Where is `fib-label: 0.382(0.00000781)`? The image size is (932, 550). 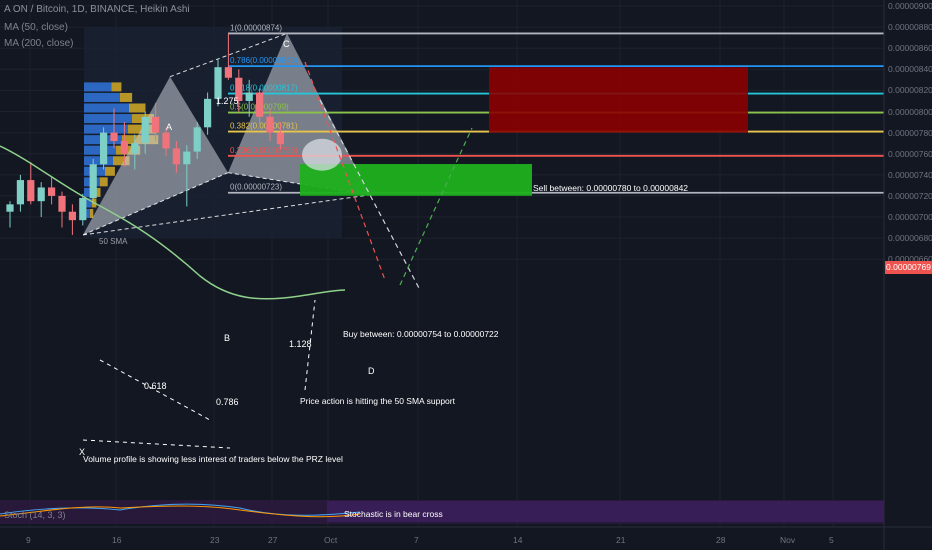 fib-label: 0.382(0.00000781) is located at coordinates (264, 126).